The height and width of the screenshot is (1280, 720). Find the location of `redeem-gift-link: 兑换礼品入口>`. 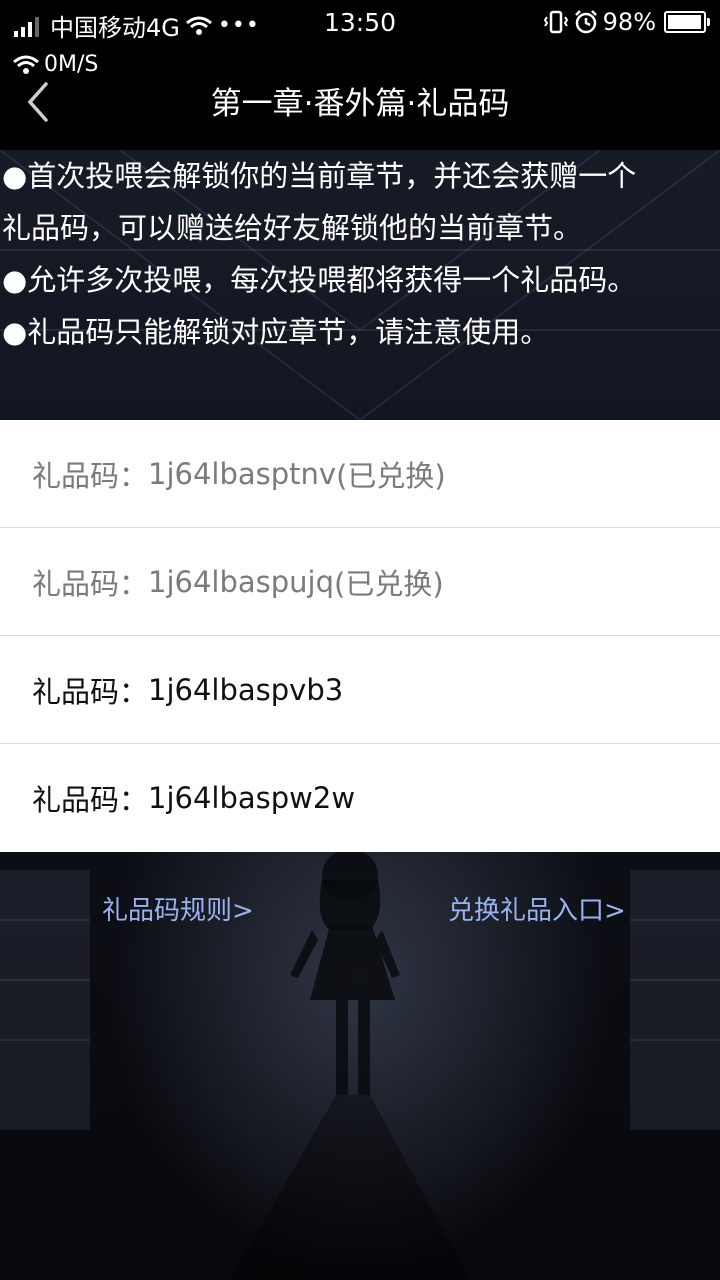

redeem-gift-link: 兑换礼品入口> is located at coordinates (537, 908).